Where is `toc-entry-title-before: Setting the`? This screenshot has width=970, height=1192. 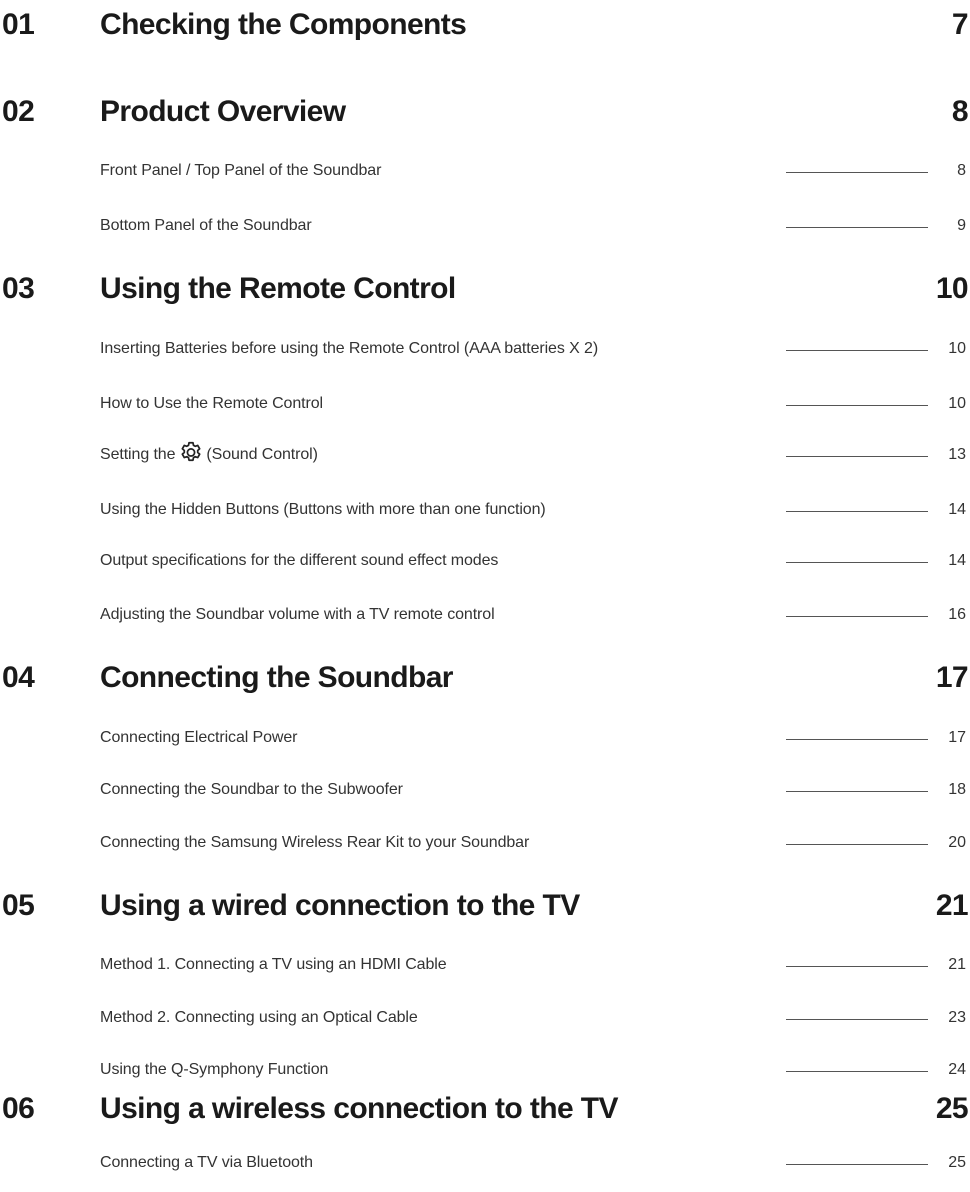 toc-entry-title-before: Setting the is located at coordinates (138, 454).